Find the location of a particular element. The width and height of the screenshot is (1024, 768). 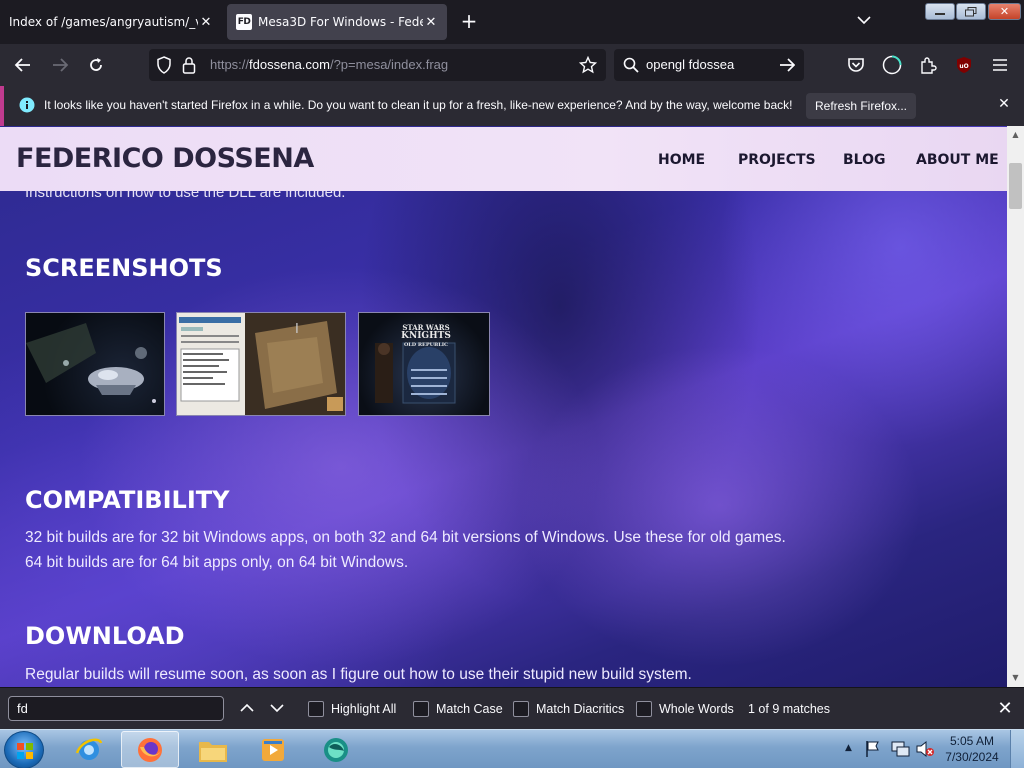

minimize-button is located at coordinates (940, 11).